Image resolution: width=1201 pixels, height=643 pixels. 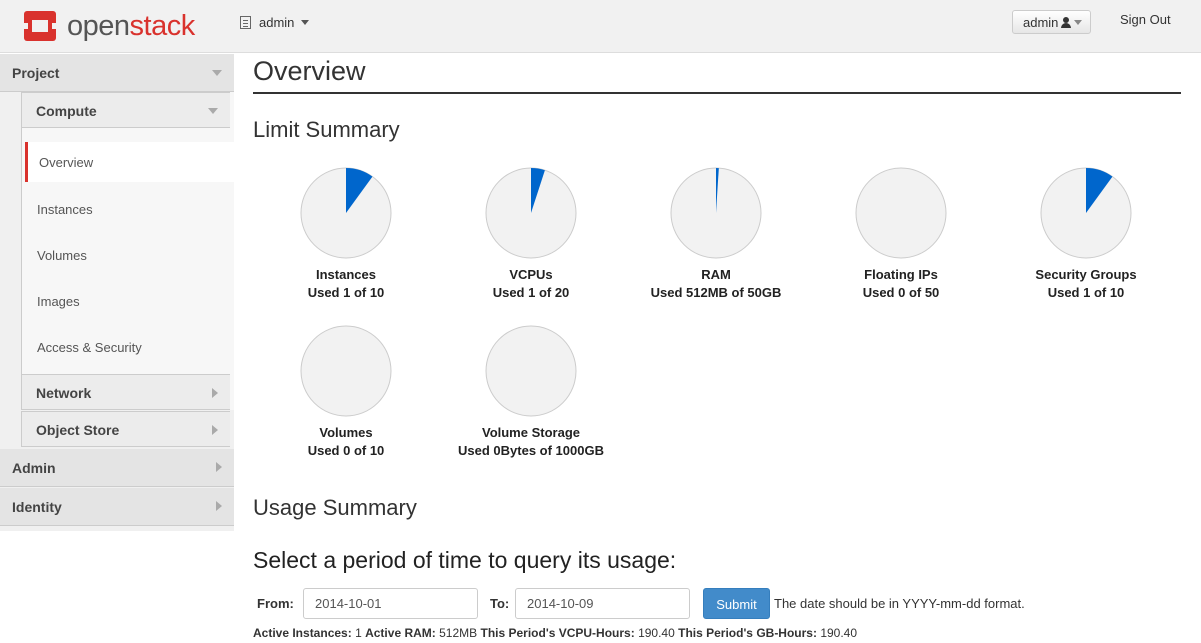 I want to click on limit-name: VCPUs, so click(x=531, y=274).